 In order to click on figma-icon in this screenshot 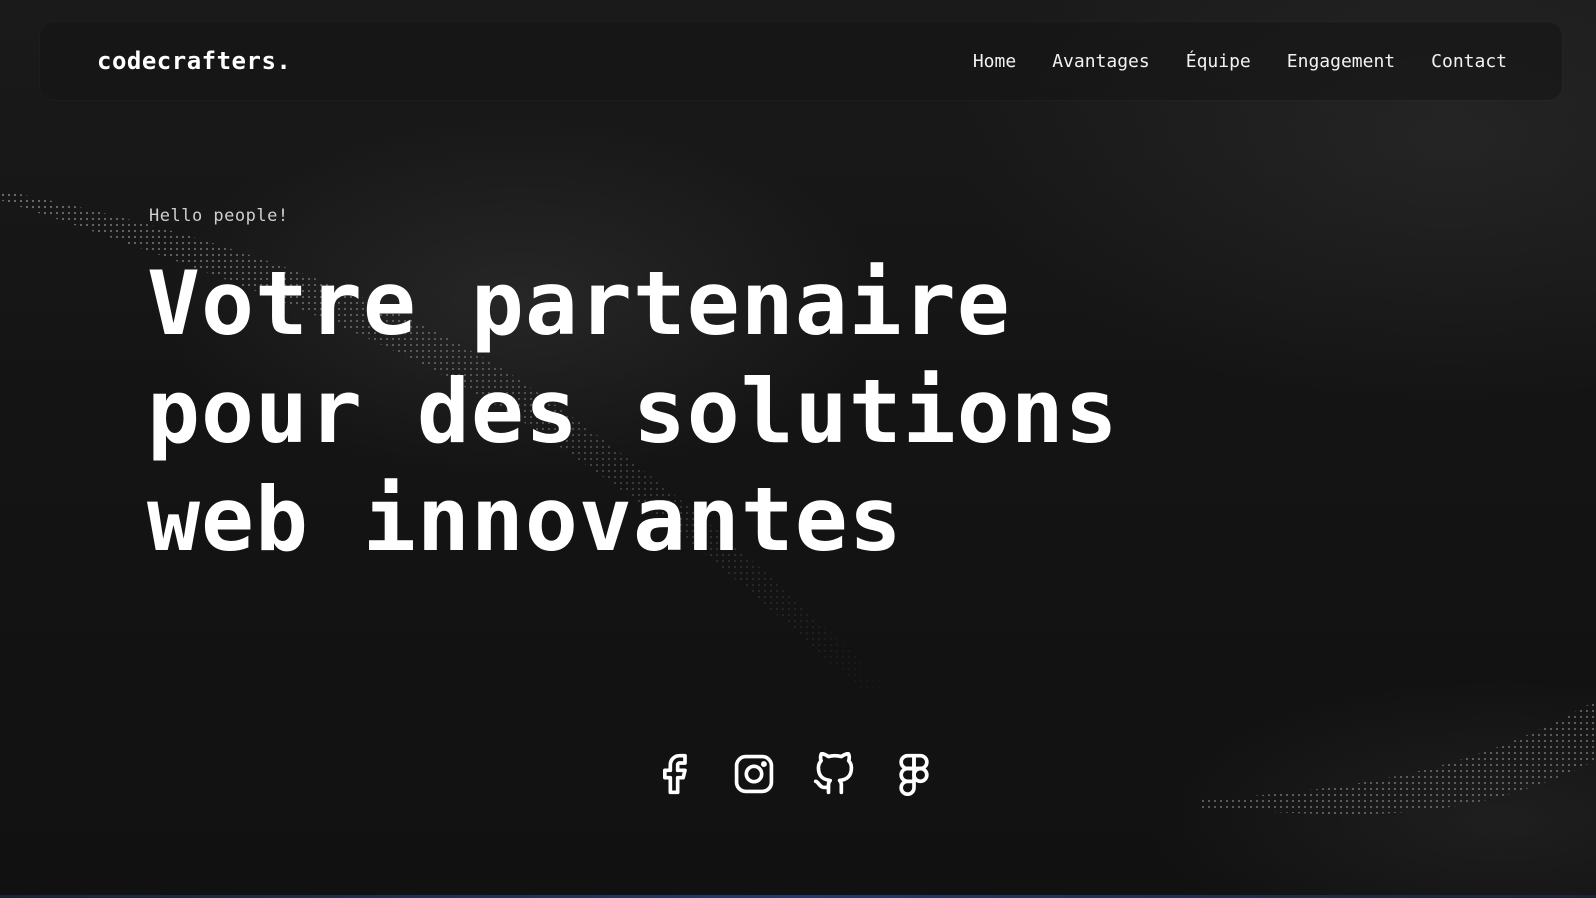, I will do `click(914, 774)`.